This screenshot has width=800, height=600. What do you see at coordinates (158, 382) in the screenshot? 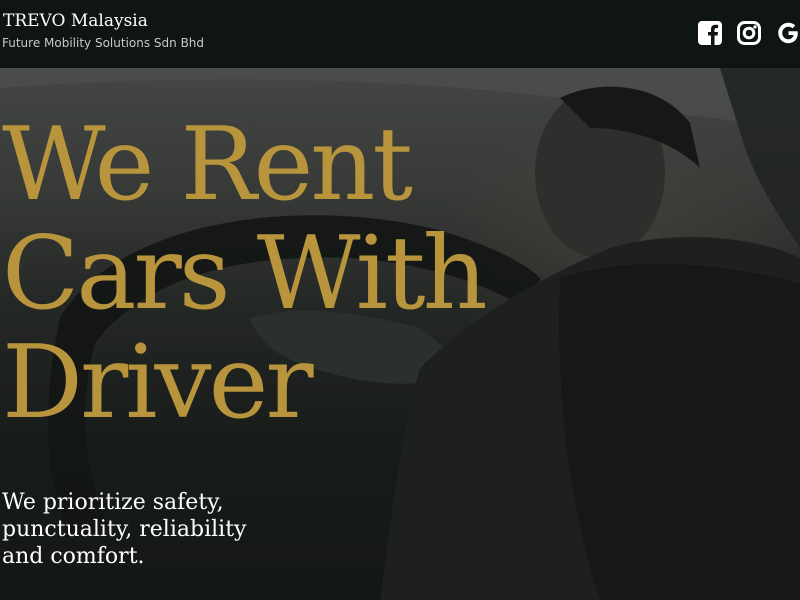
I see `hero-headline-line: Driver` at bounding box center [158, 382].